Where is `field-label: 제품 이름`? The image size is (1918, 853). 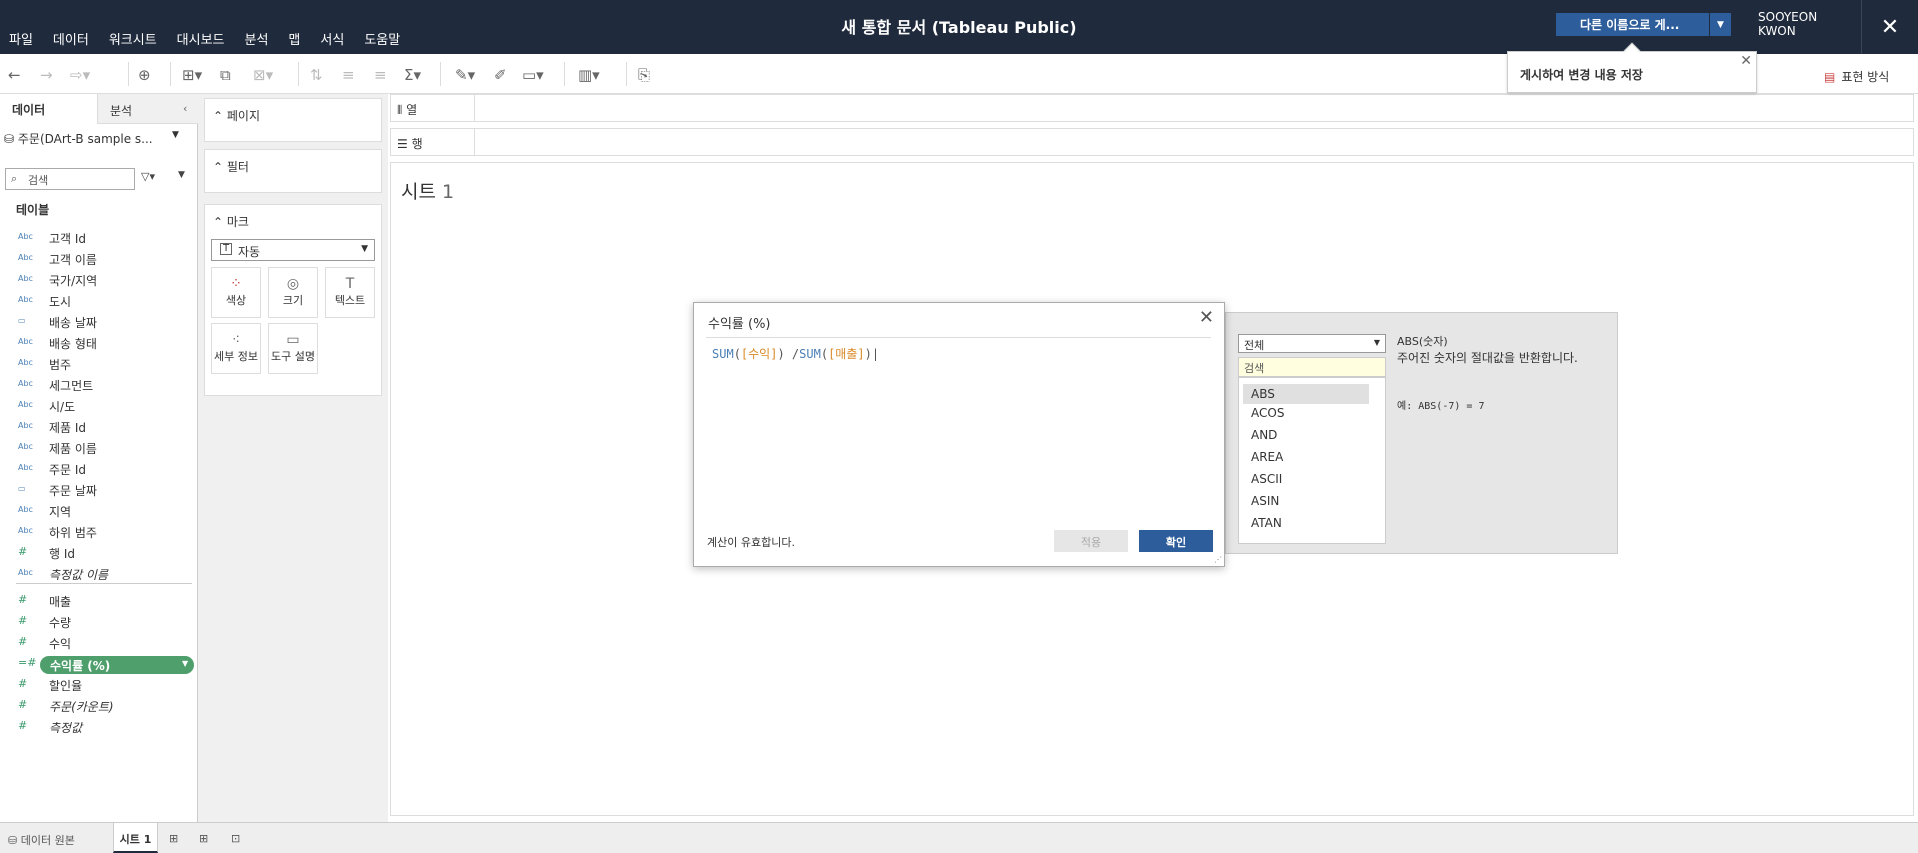
field-label: 제품 이름 is located at coordinates (73, 449).